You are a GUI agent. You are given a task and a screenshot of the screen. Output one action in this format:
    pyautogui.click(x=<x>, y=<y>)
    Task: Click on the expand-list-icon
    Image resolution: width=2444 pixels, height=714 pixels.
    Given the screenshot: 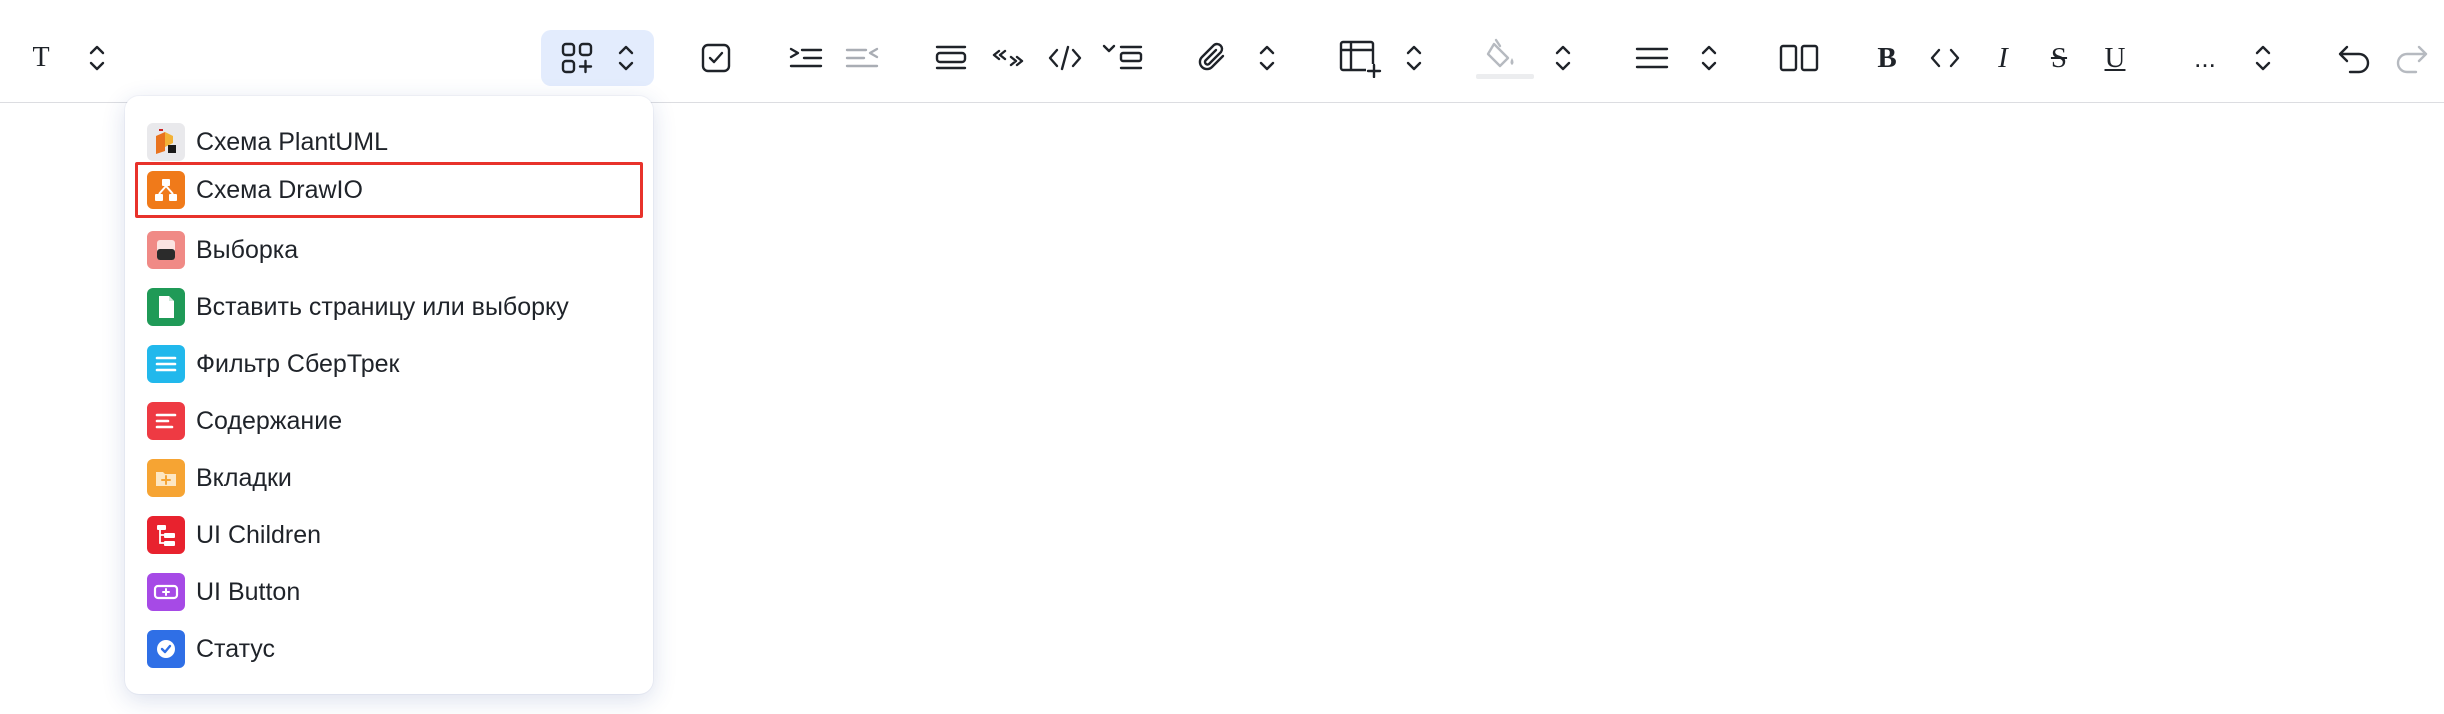 What is the action you would take?
    pyautogui.click(x=1122, y=57)
    